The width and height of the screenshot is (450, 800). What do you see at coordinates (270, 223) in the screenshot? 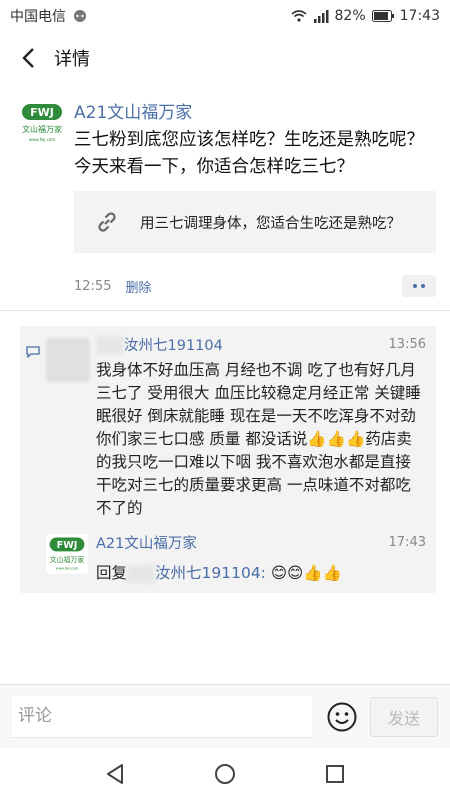
I see `link-title: 用三七调理身体，您适合生吃还是熟吃？` at bounding box center [270, 223].